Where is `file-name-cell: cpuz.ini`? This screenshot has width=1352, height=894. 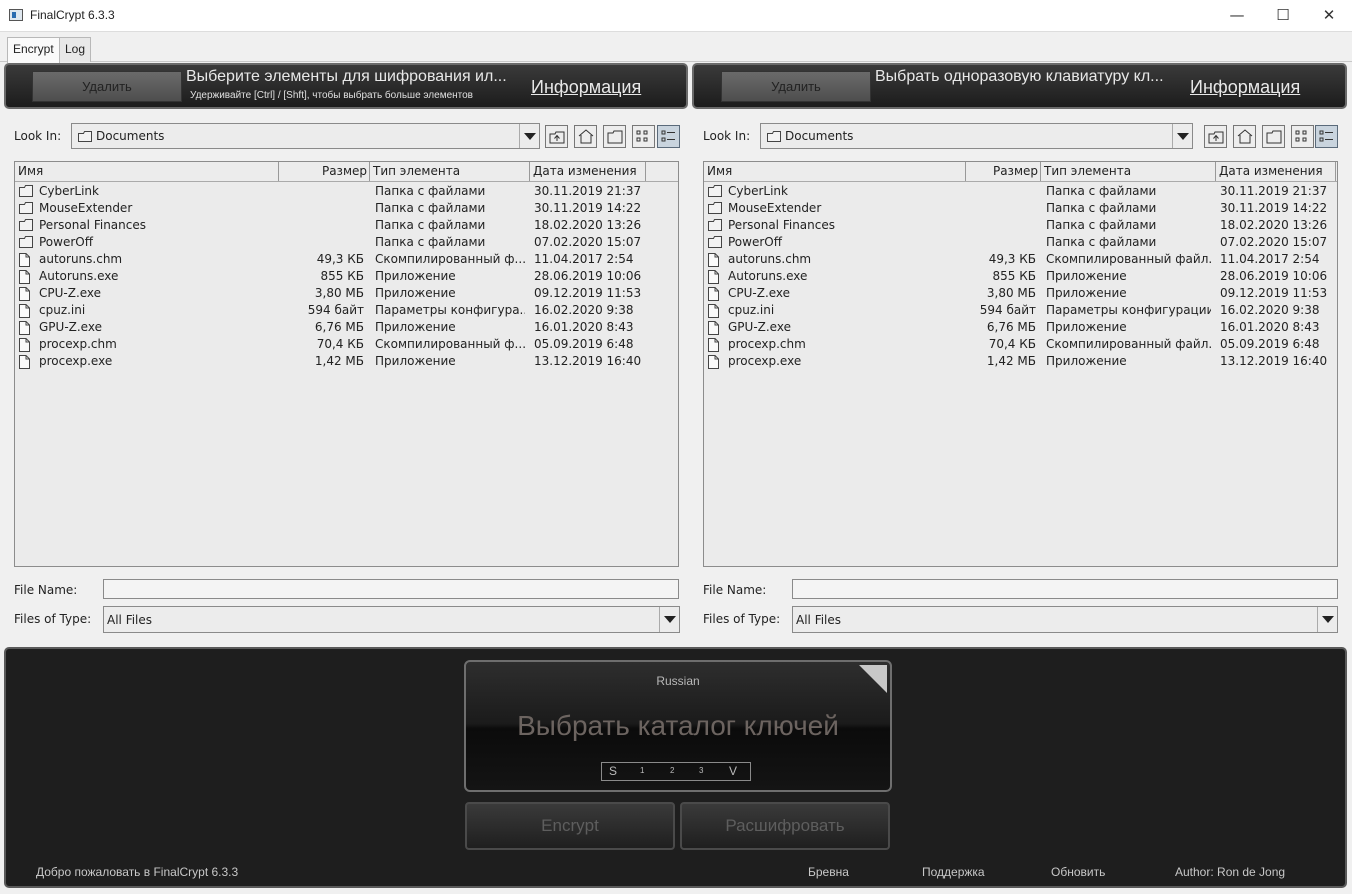
file-name-cell: cpuz.ini is located at coordinates (835, 310).